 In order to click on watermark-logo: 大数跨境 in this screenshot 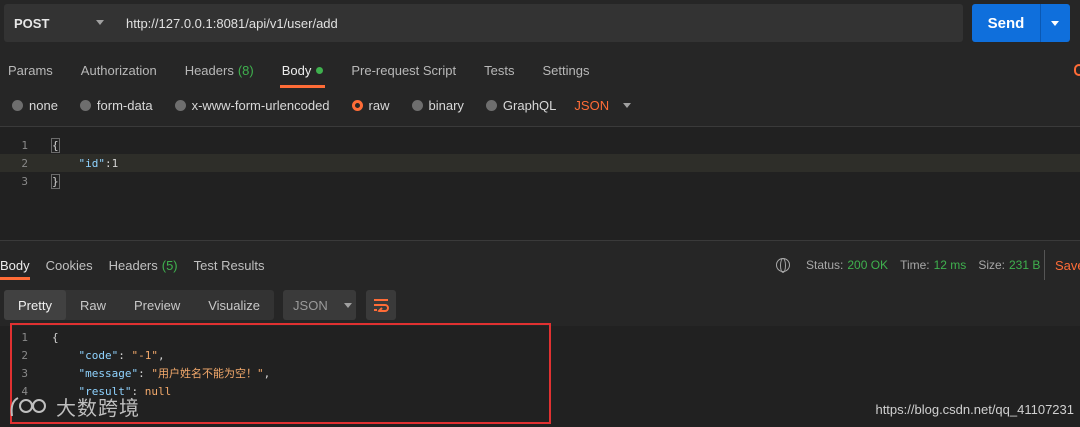, I will do `click(74, 406)`.